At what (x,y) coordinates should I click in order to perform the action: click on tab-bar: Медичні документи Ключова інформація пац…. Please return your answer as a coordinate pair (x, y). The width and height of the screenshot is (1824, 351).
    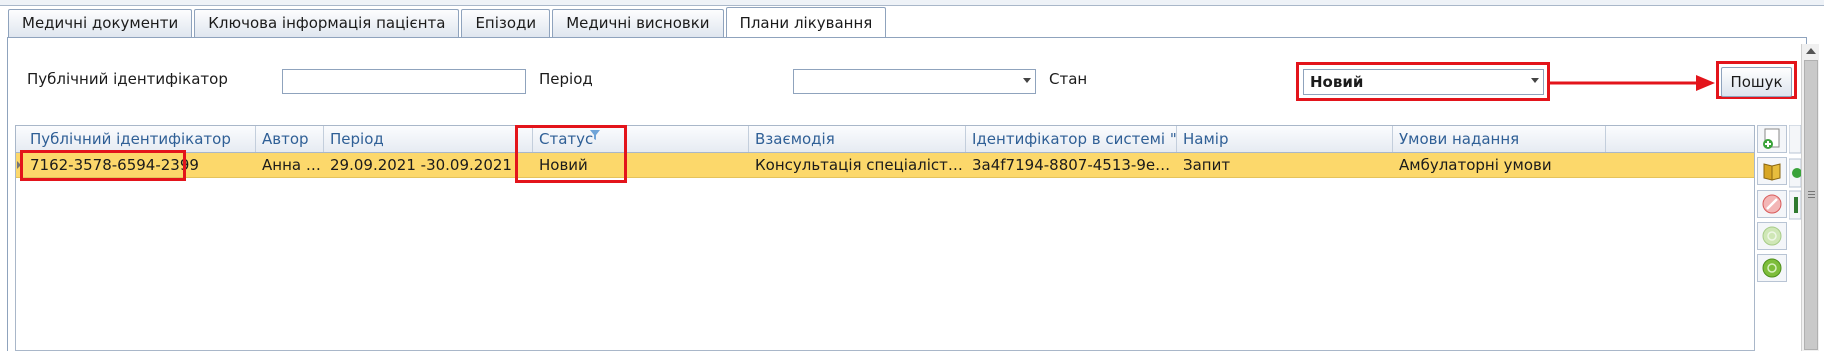
    Looking at the image, I should click on (448, 22).